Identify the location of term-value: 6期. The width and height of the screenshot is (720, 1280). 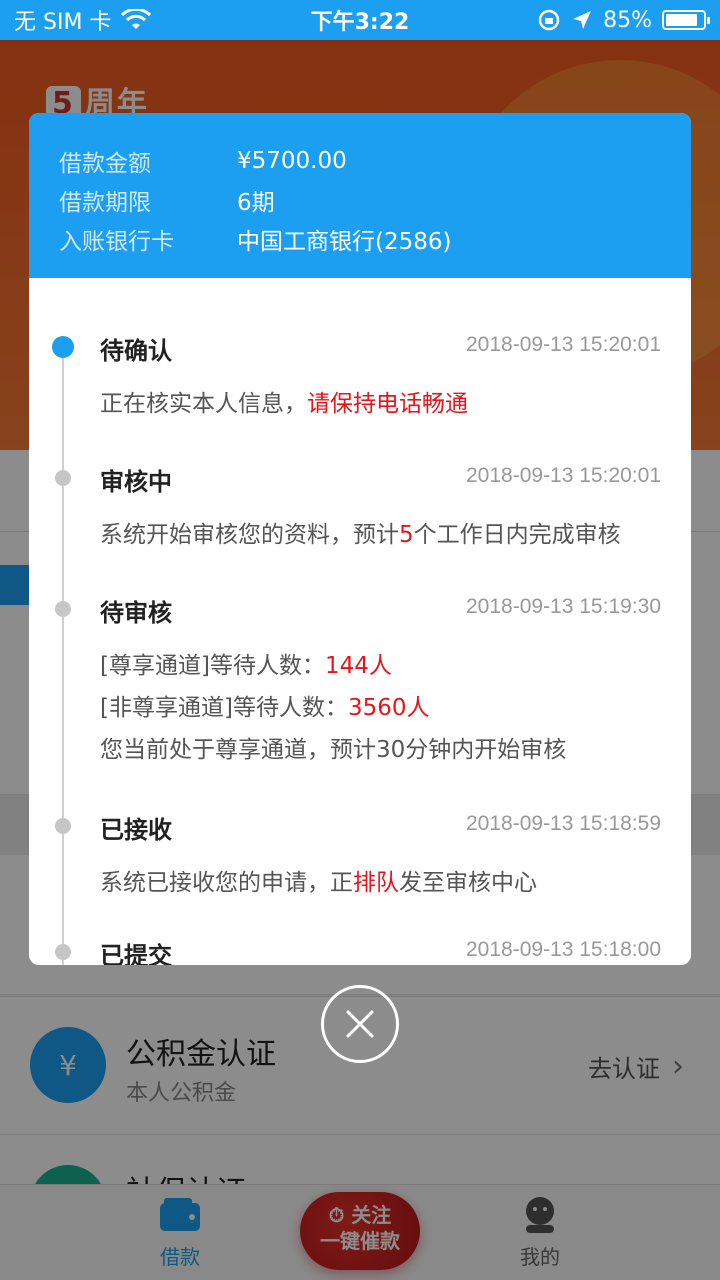
(256, 202).